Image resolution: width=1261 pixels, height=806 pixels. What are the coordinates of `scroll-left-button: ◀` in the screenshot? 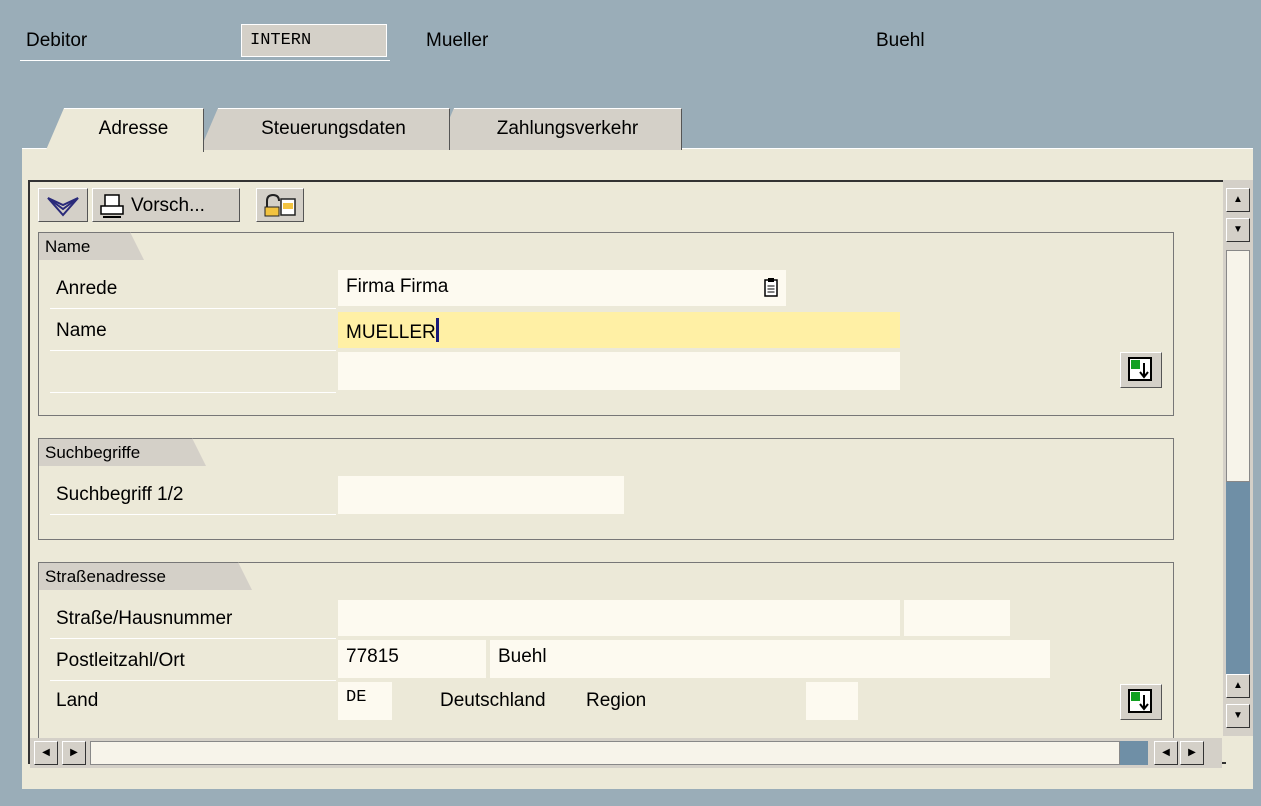 It's located at (46, 753).